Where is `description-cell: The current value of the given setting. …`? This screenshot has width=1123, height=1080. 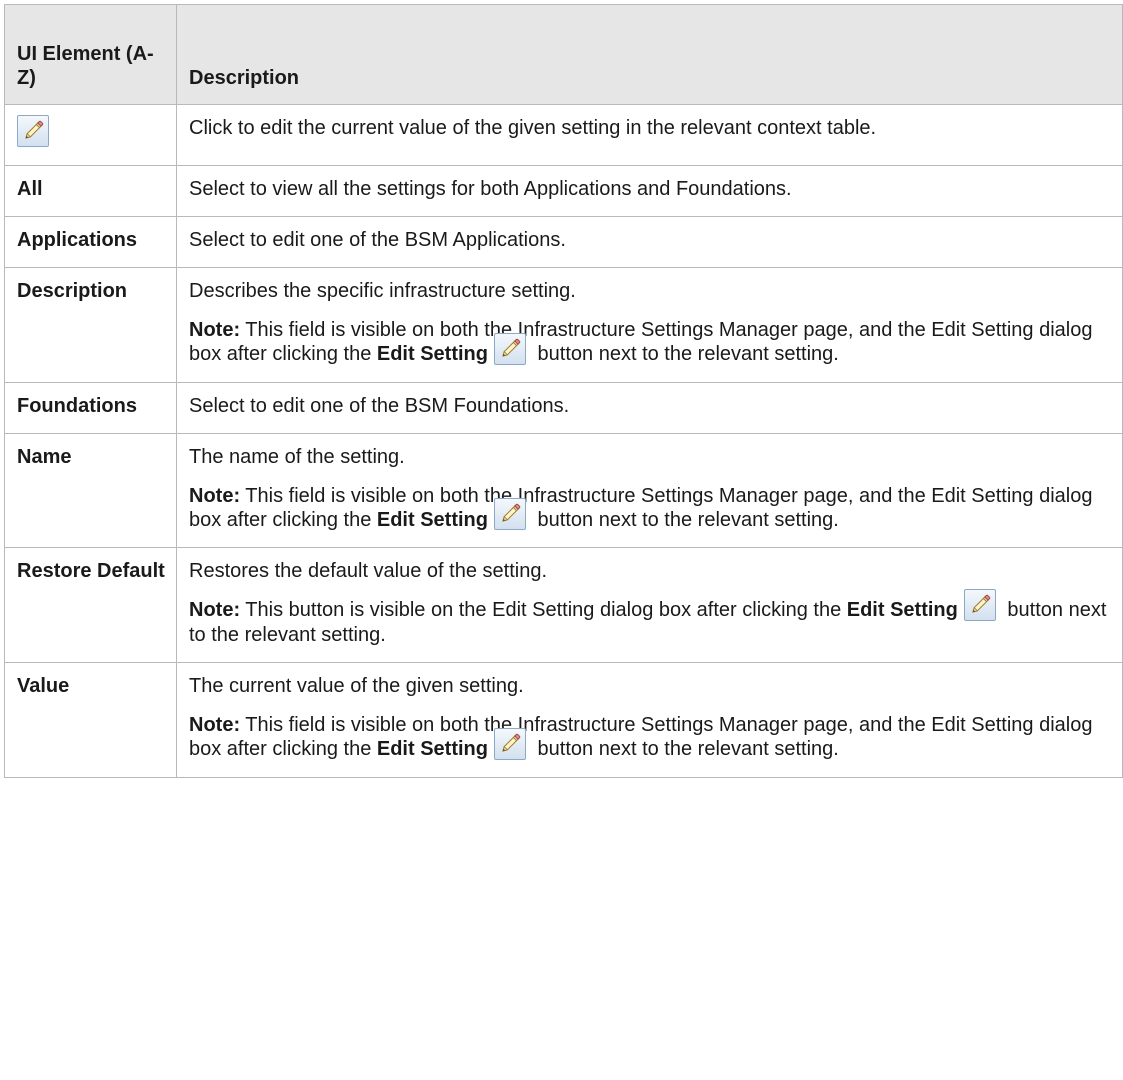 description-cell: The current value of the given setting. … is located at coordinates (649, 720).